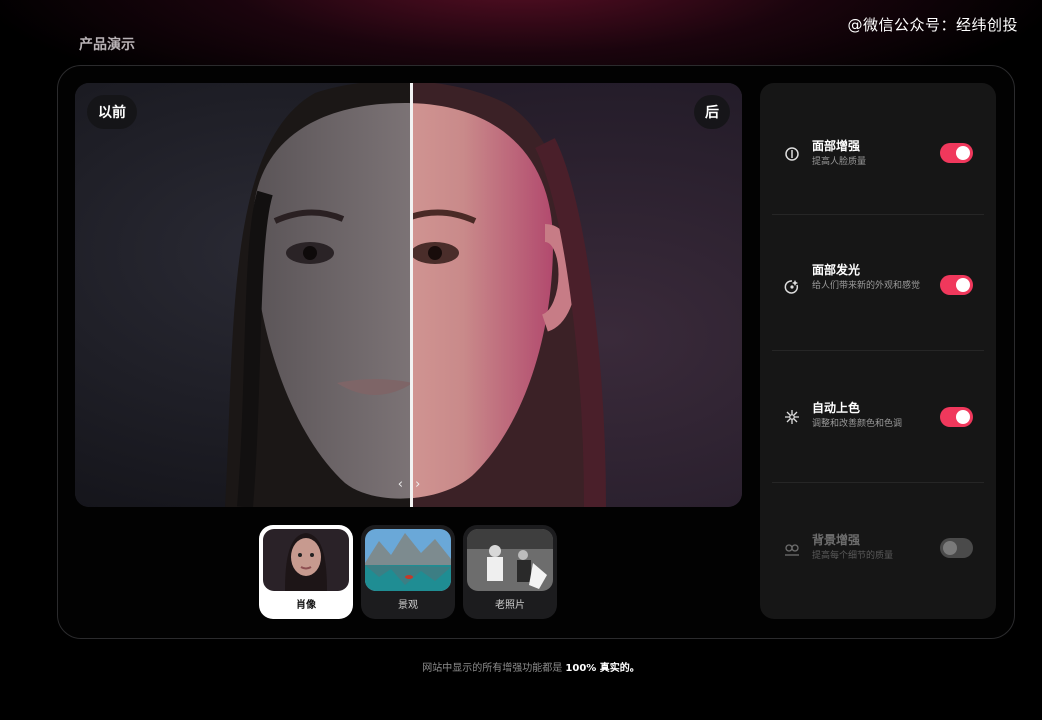 This screenshot has width=1042, height=720. I want to click on footer-note: 网站中显示的所有增强功能都是 100% 真实的。, so click(521, 666).